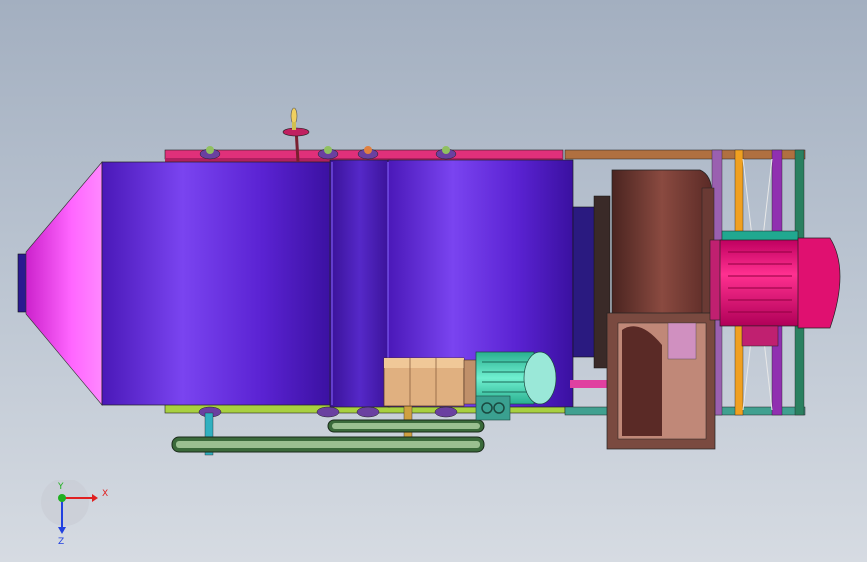  What do you see at coordinates (105, 494) in the screenshot?
I see `x-axis-label: X` at bounding box center [105, 494].